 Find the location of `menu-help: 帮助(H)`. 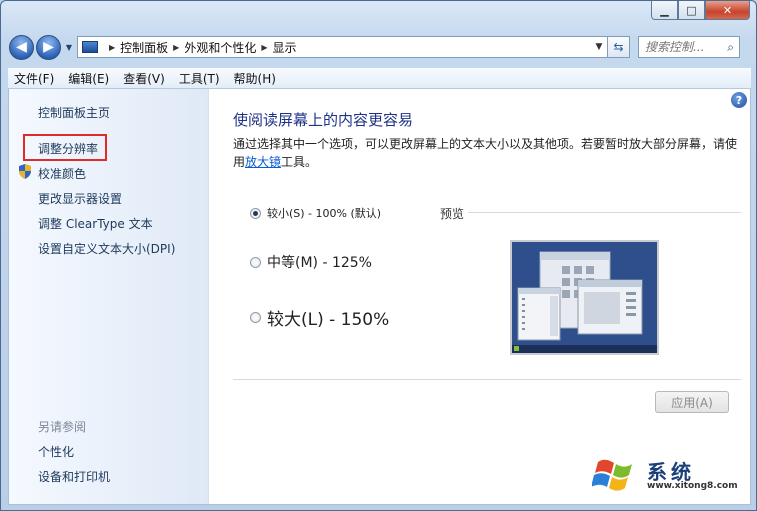

menu-help: 帮助(H) is located at coordinates (255, 78).